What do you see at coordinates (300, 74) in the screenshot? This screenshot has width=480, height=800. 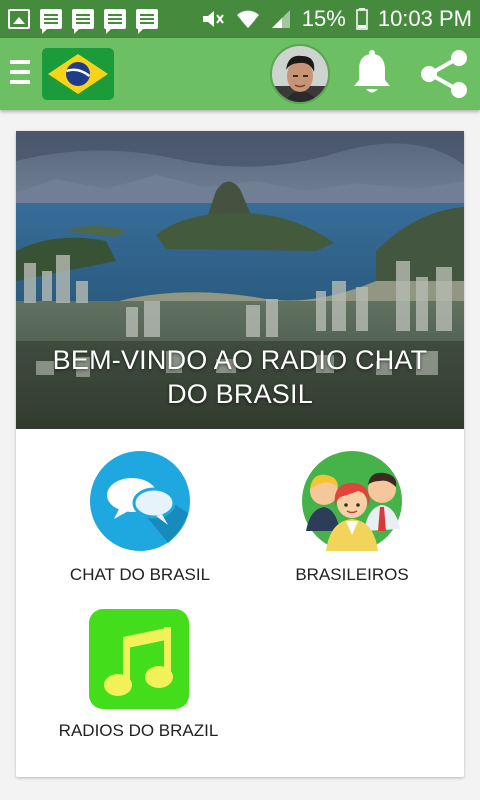 I see `avatar` at bounding box center [300, 74].